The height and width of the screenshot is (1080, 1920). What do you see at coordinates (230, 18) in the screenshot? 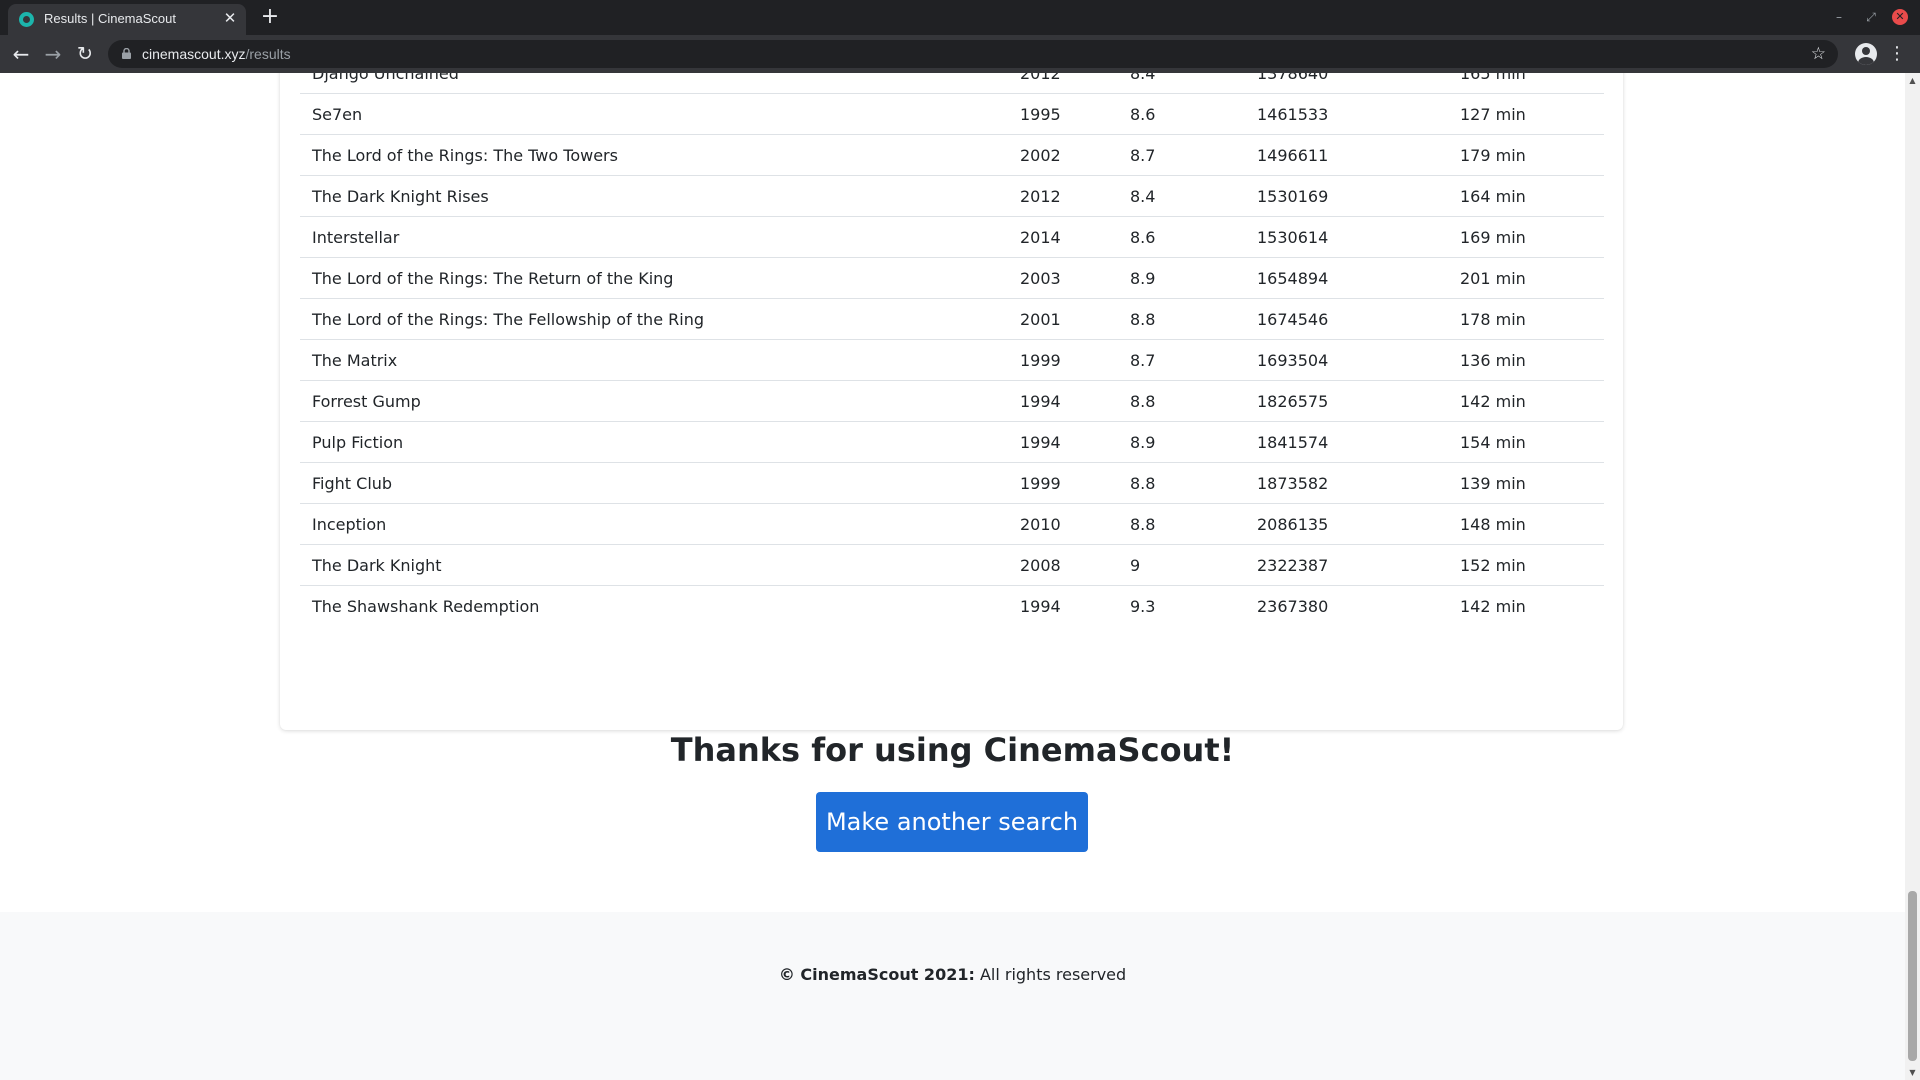
I see `close-icon: ✕` at bounding box center [230, 18].